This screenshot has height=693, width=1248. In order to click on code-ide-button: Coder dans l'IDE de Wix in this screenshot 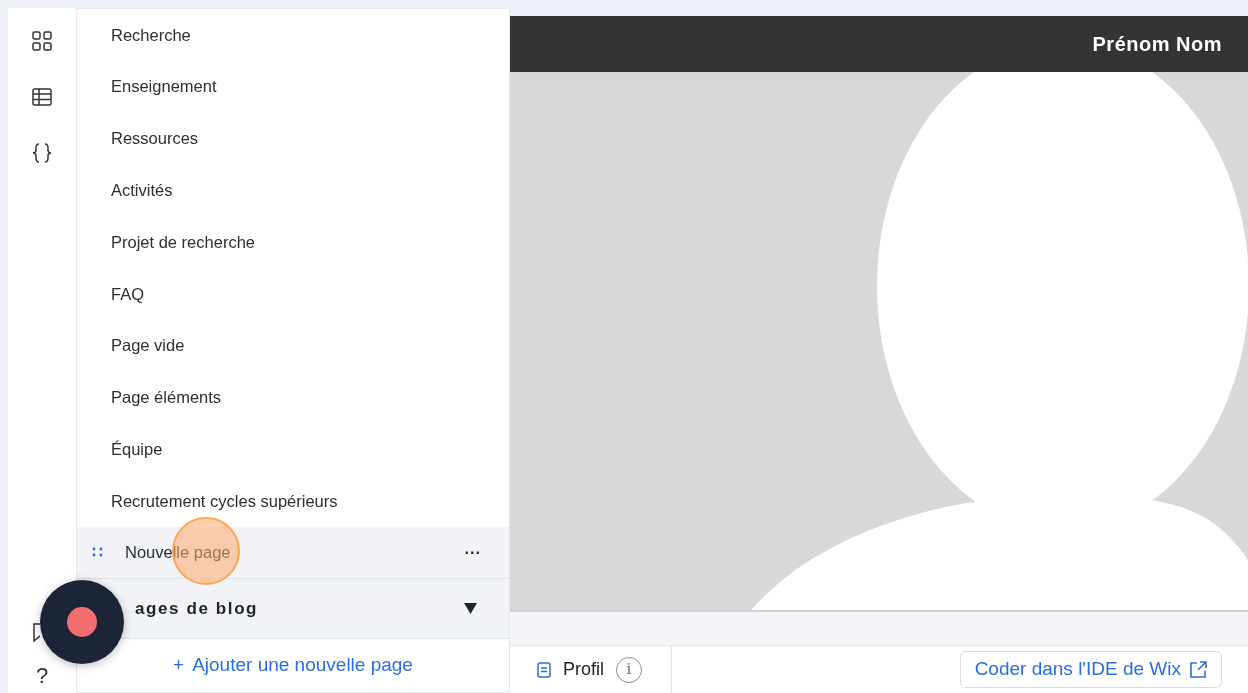, I will do `click(1090, 669)`.